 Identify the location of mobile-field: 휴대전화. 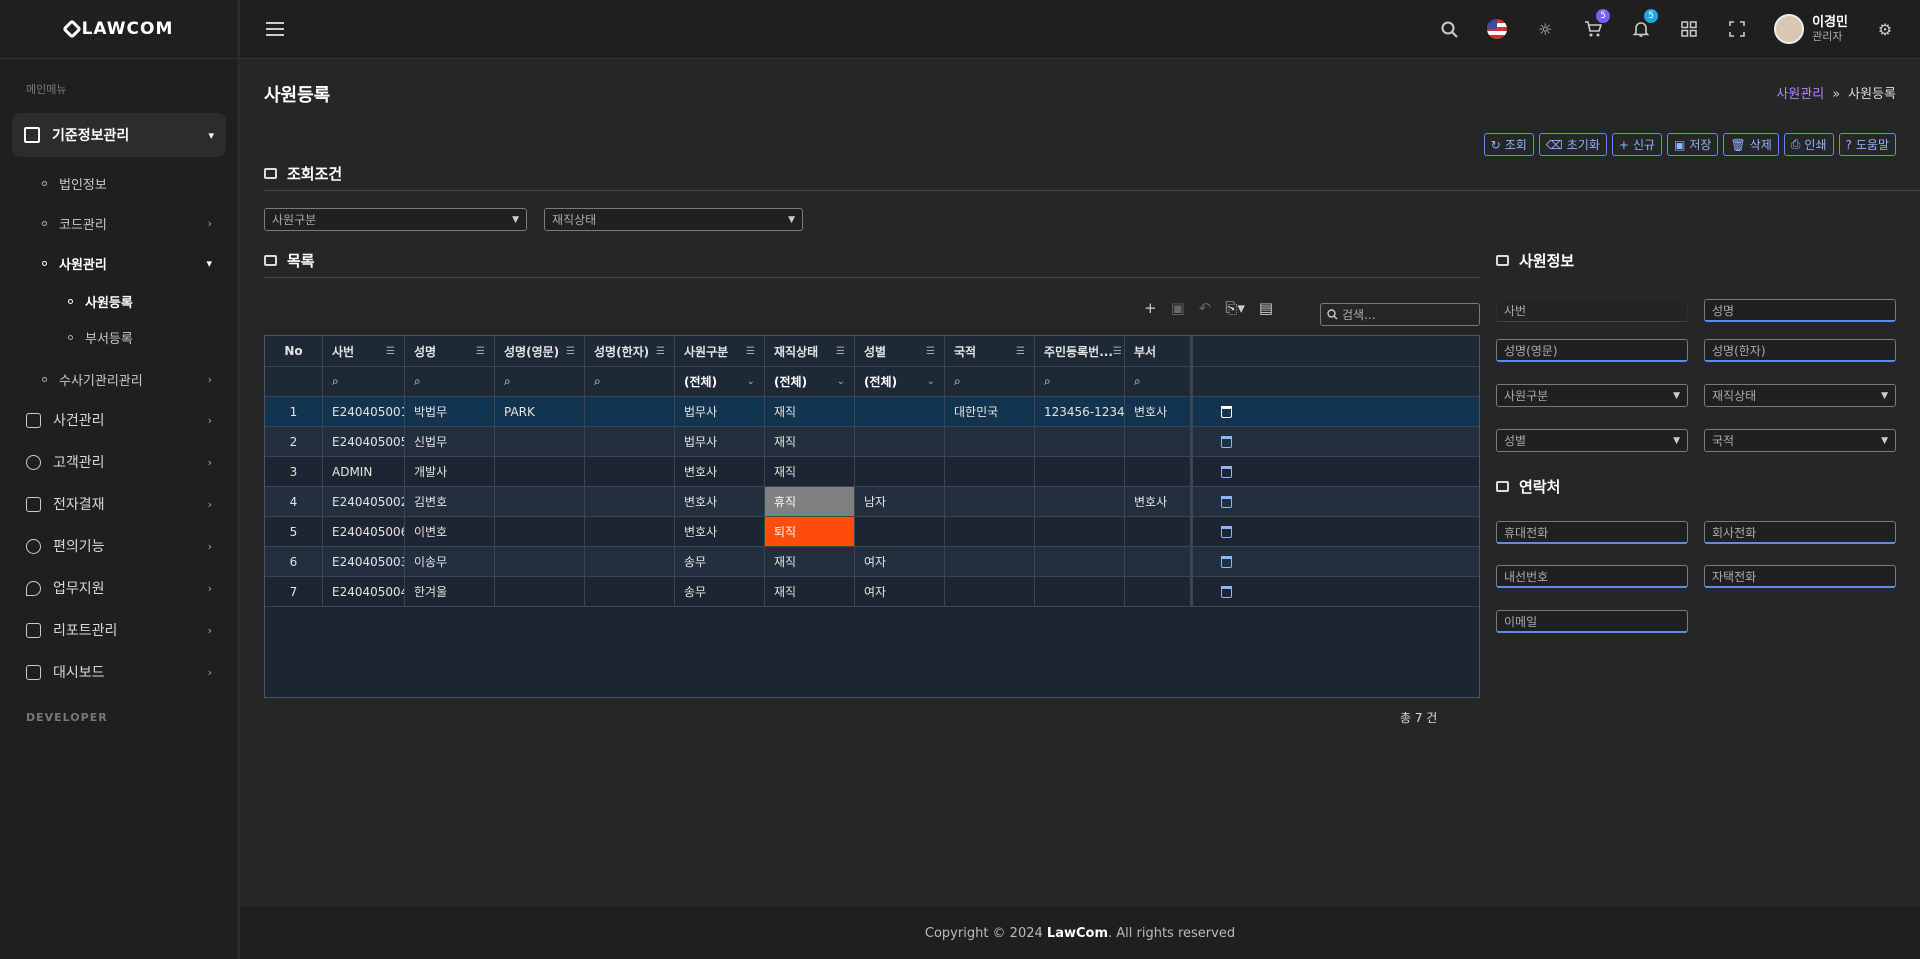
(1592, 532).